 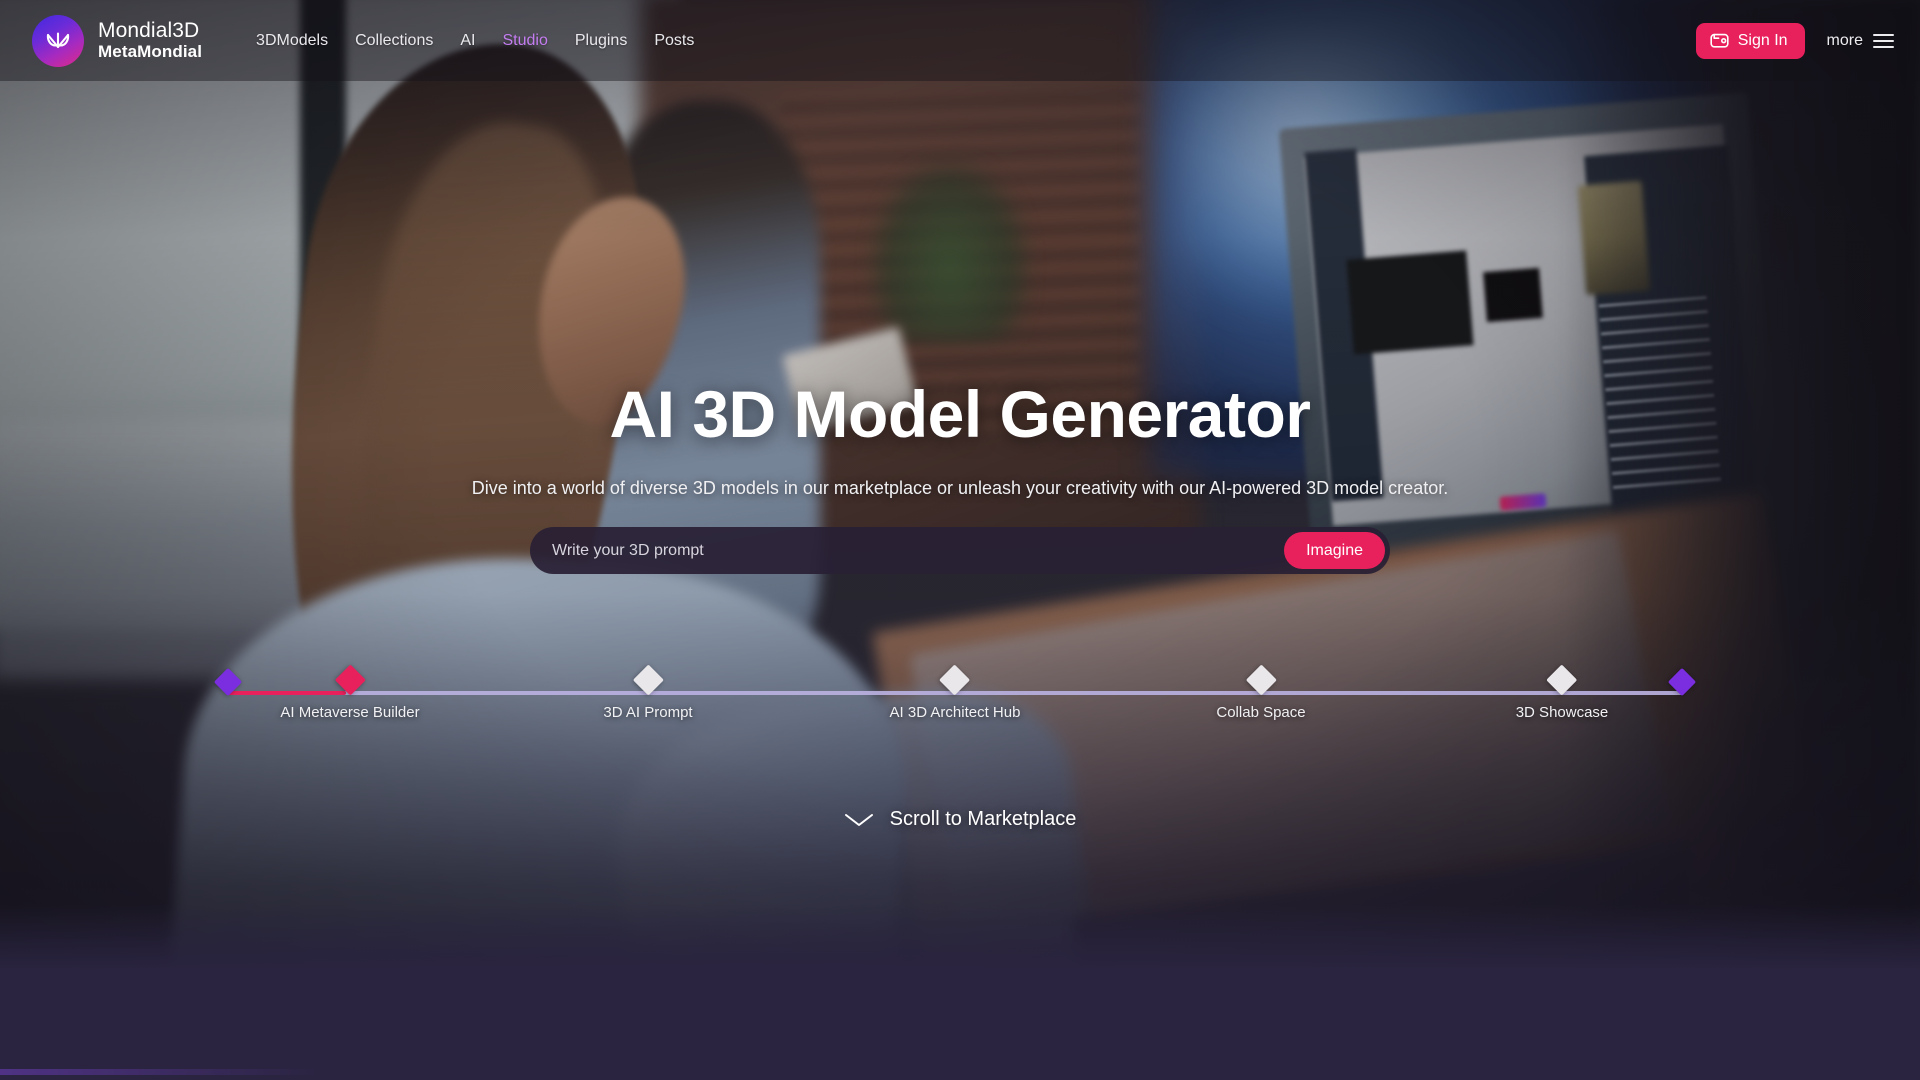 I want to click on timeline-step-label: AI 3D Architect Hub, so click(x=955, y=712).